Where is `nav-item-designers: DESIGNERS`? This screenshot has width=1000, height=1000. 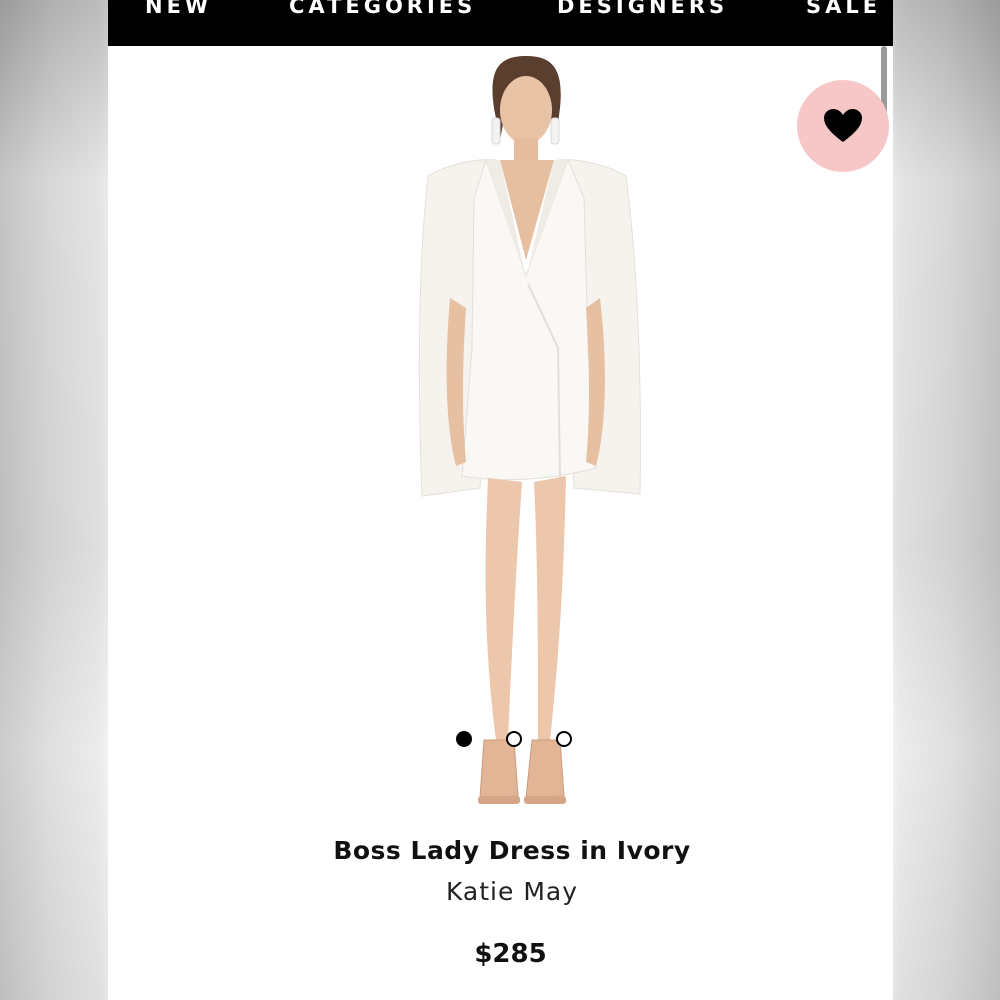
nav-item-designers: DESIGNERS is located at coordinates (642, 9).